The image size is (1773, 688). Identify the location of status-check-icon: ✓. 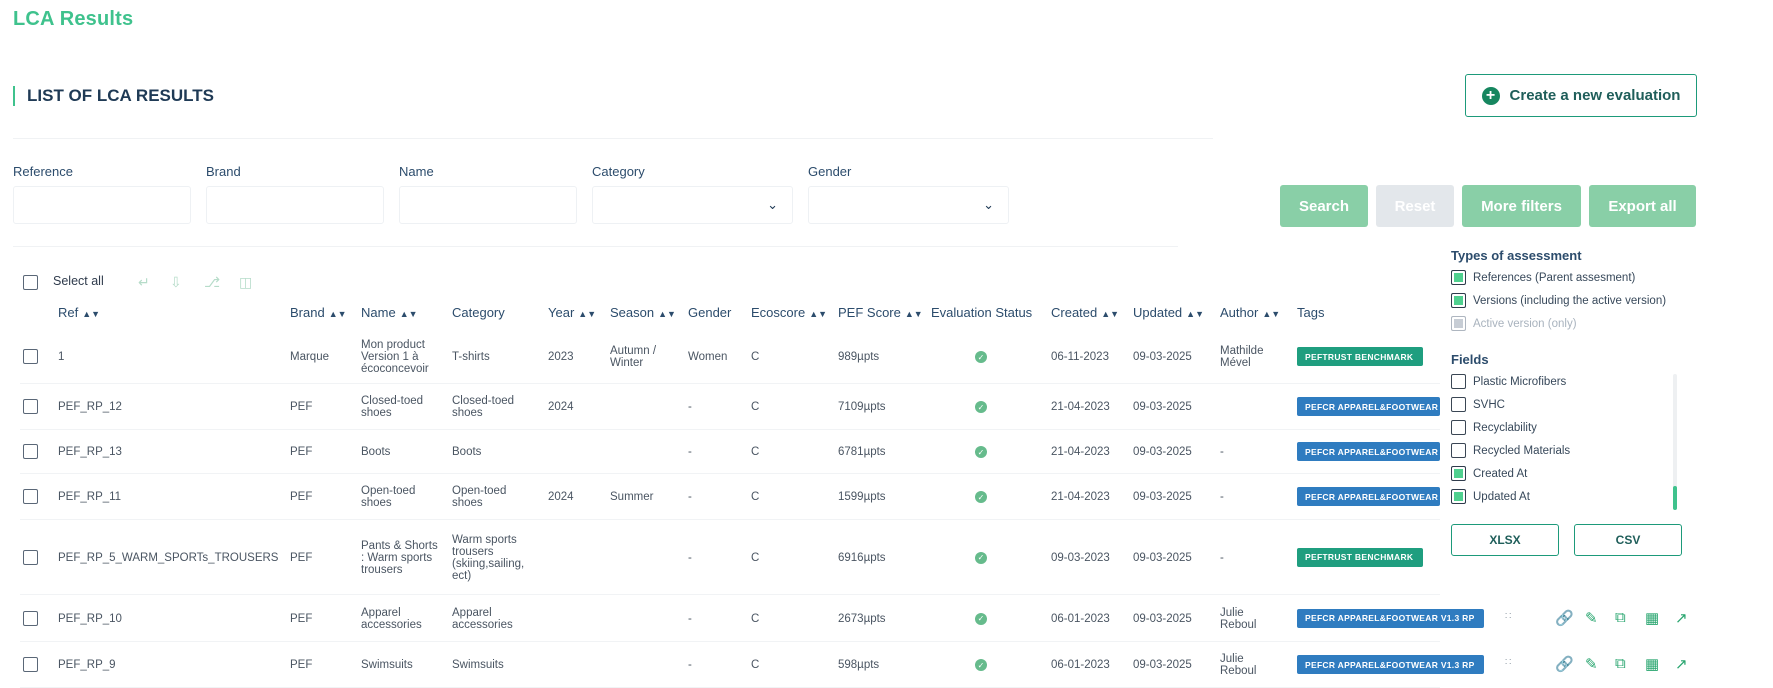
(981, 618).